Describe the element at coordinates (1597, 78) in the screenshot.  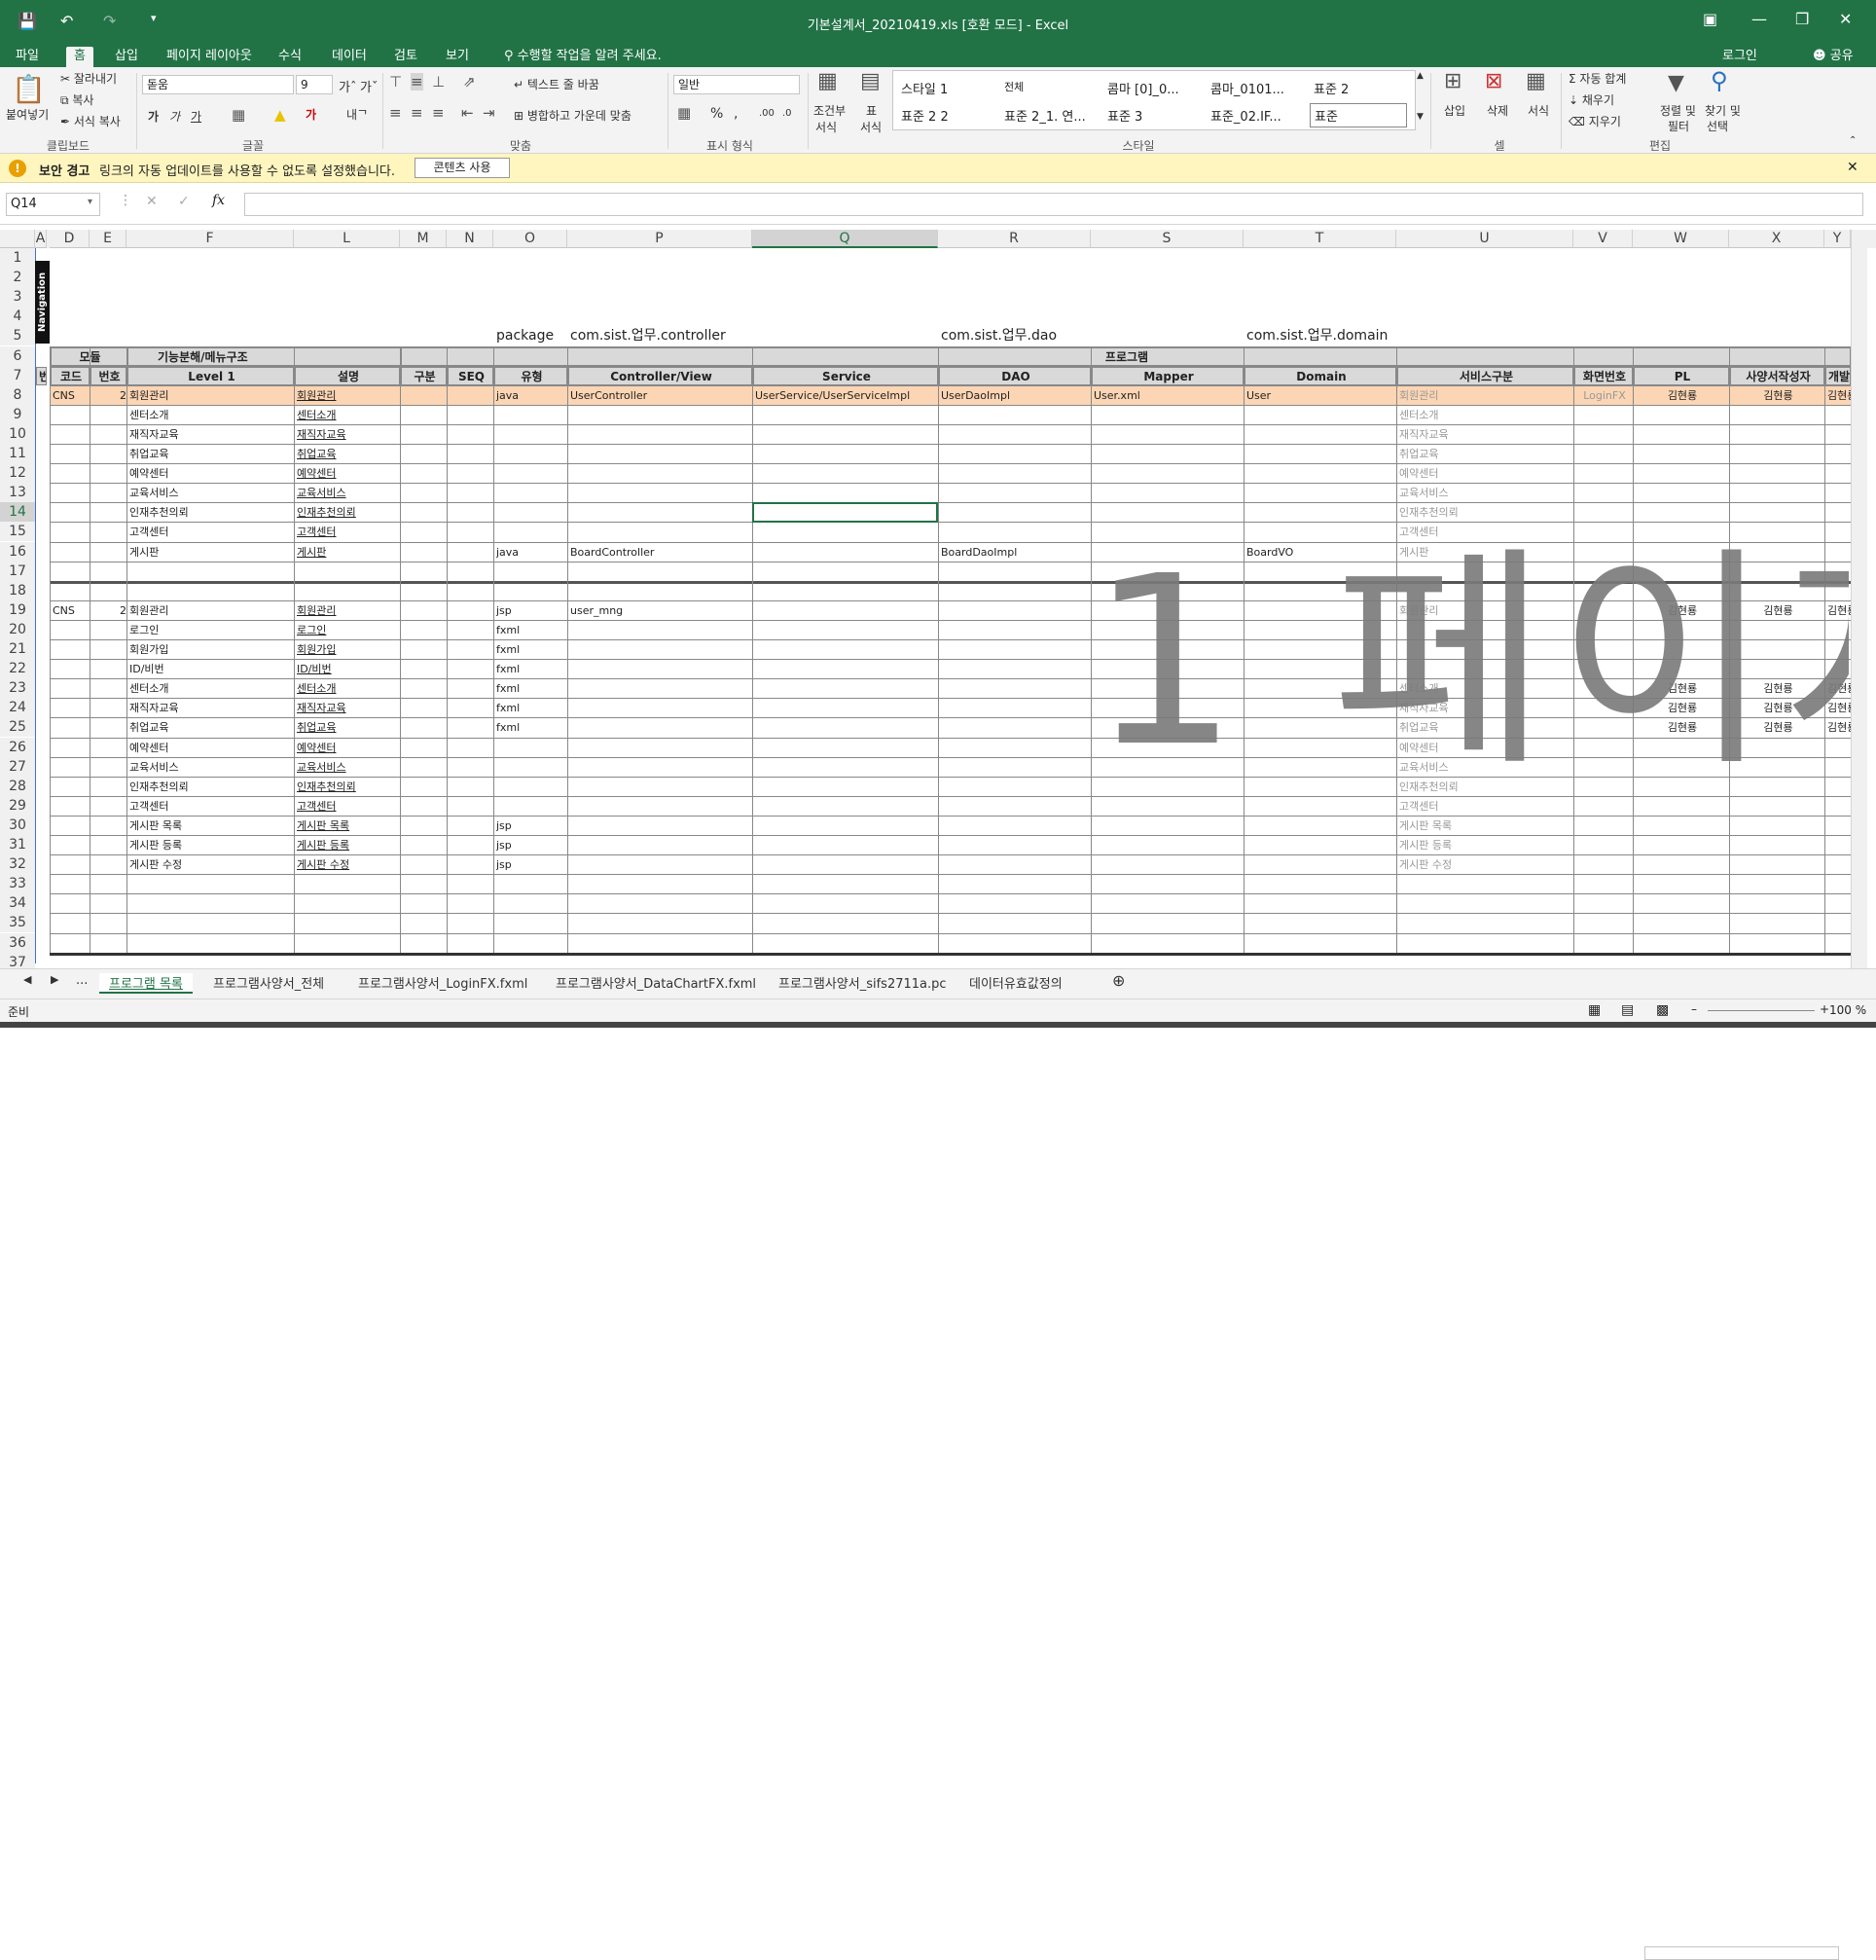
I see `autosum-button: Σ 자동 합계` at that location.